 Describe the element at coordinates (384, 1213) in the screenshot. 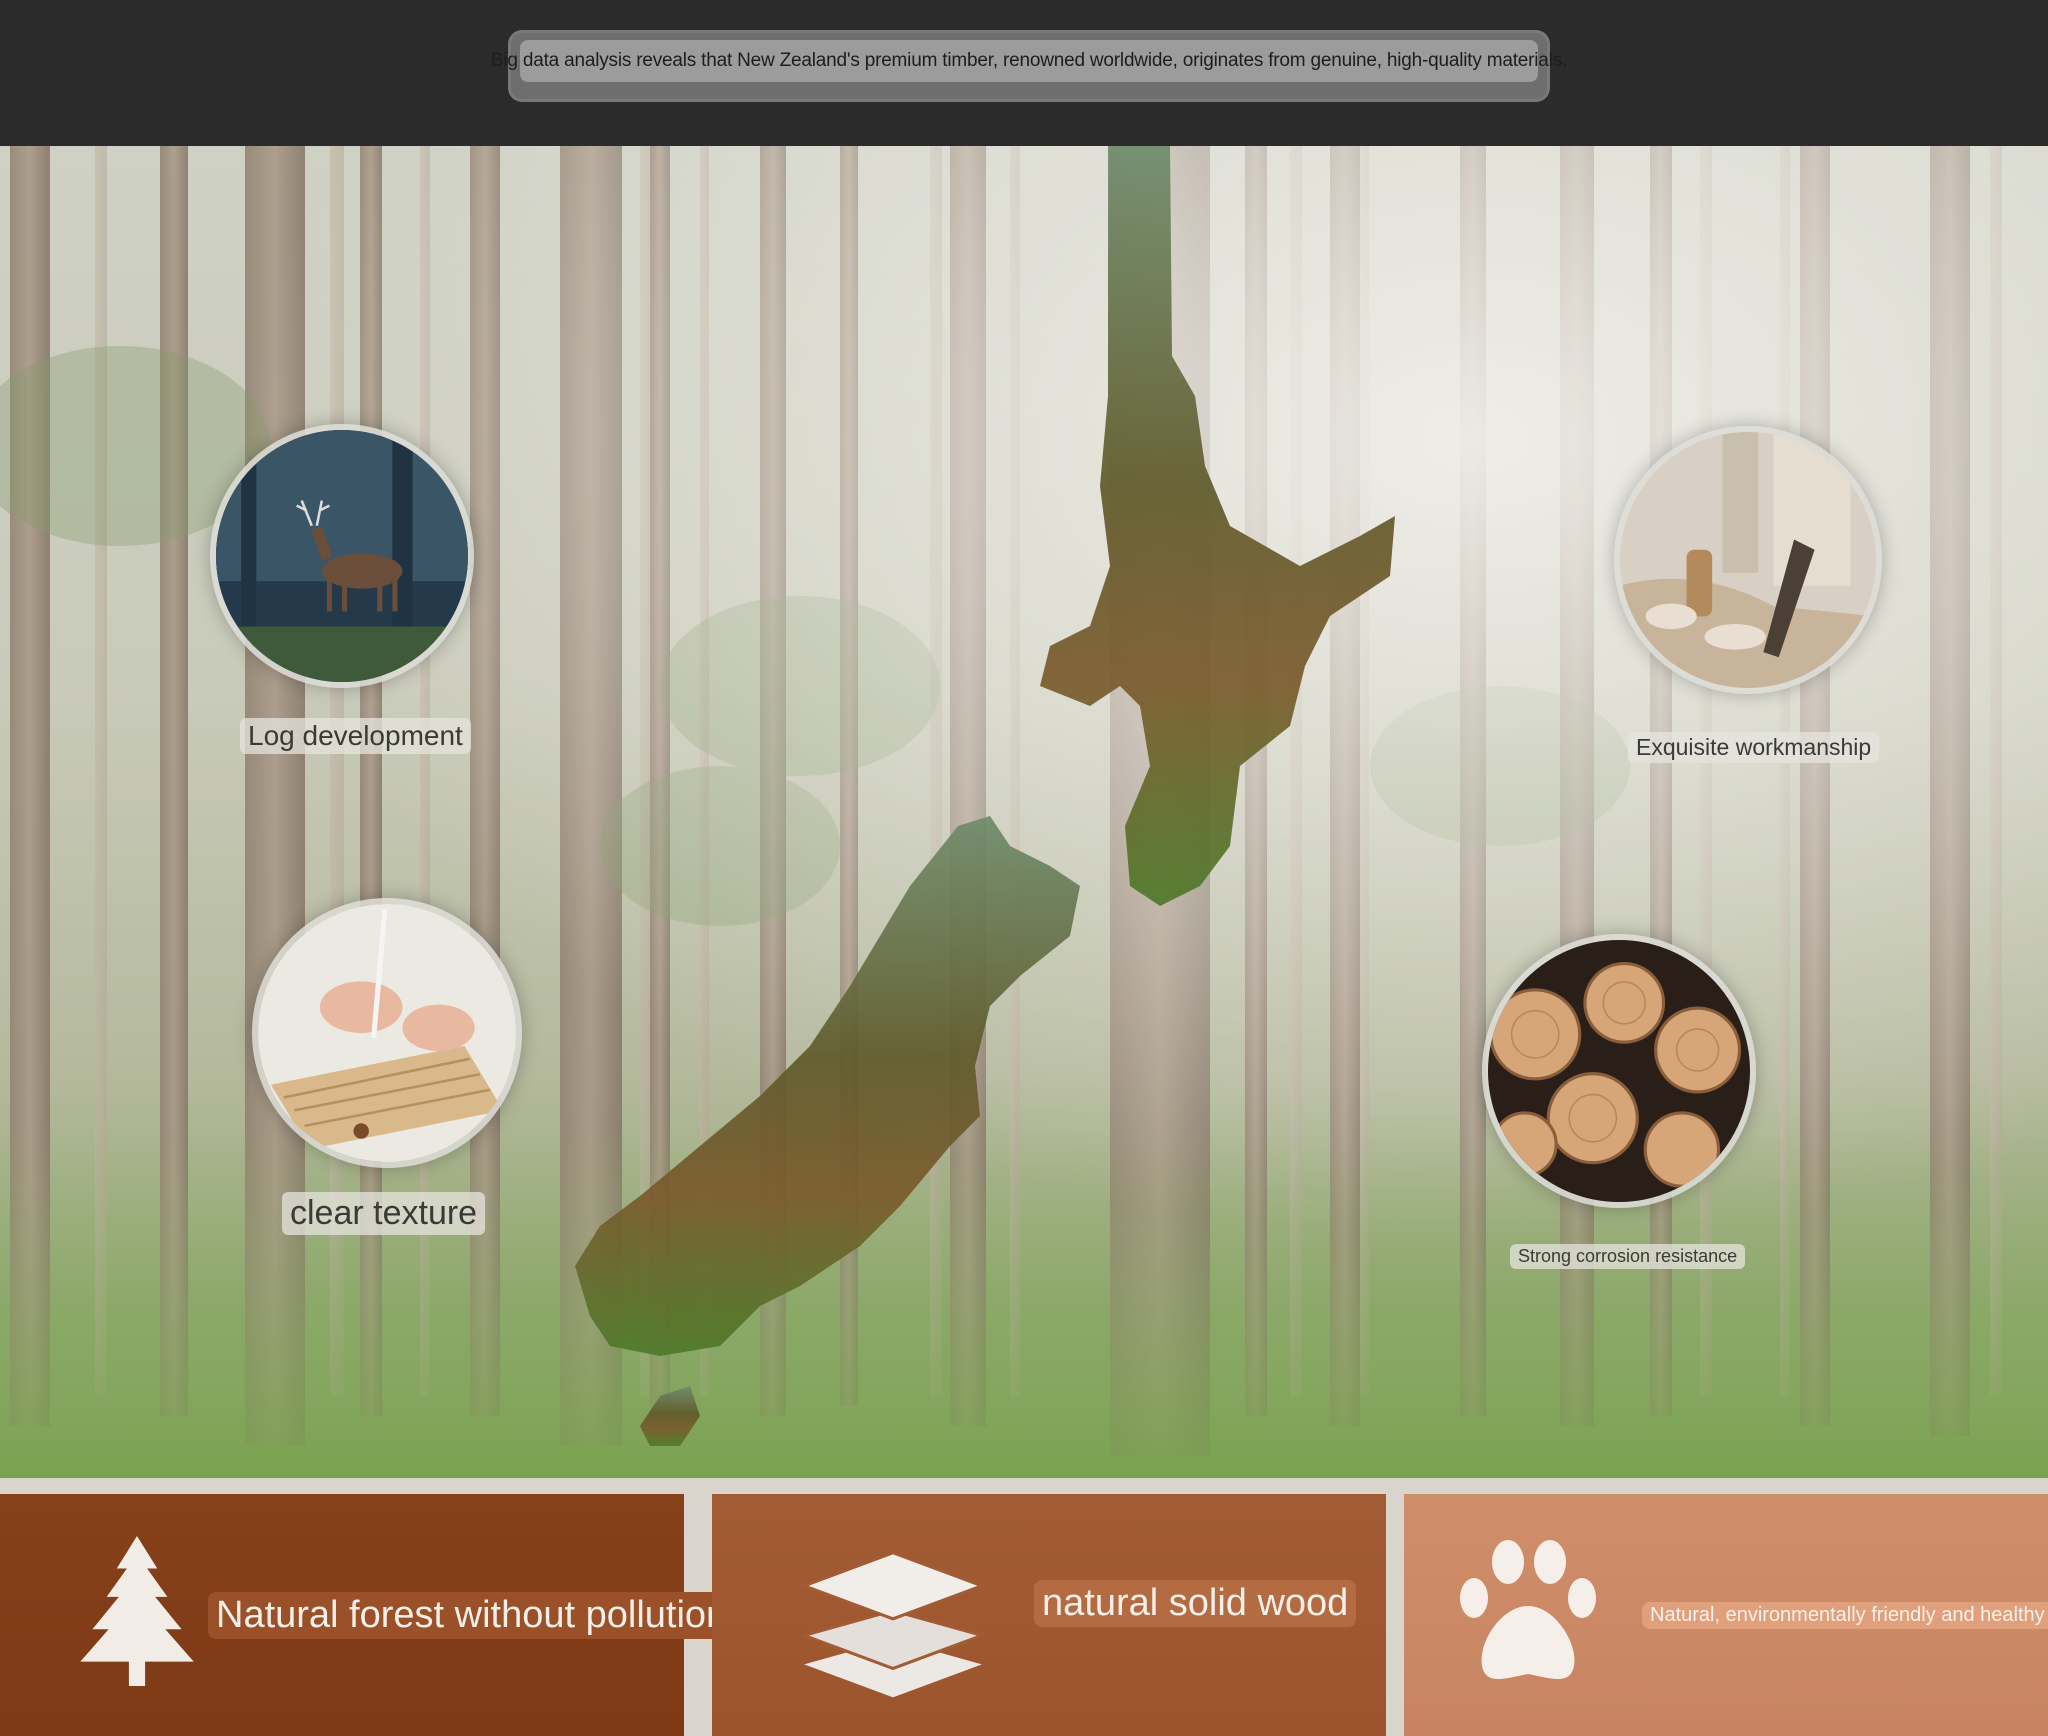

I see `clear-texture-label: clear texture` at that location.